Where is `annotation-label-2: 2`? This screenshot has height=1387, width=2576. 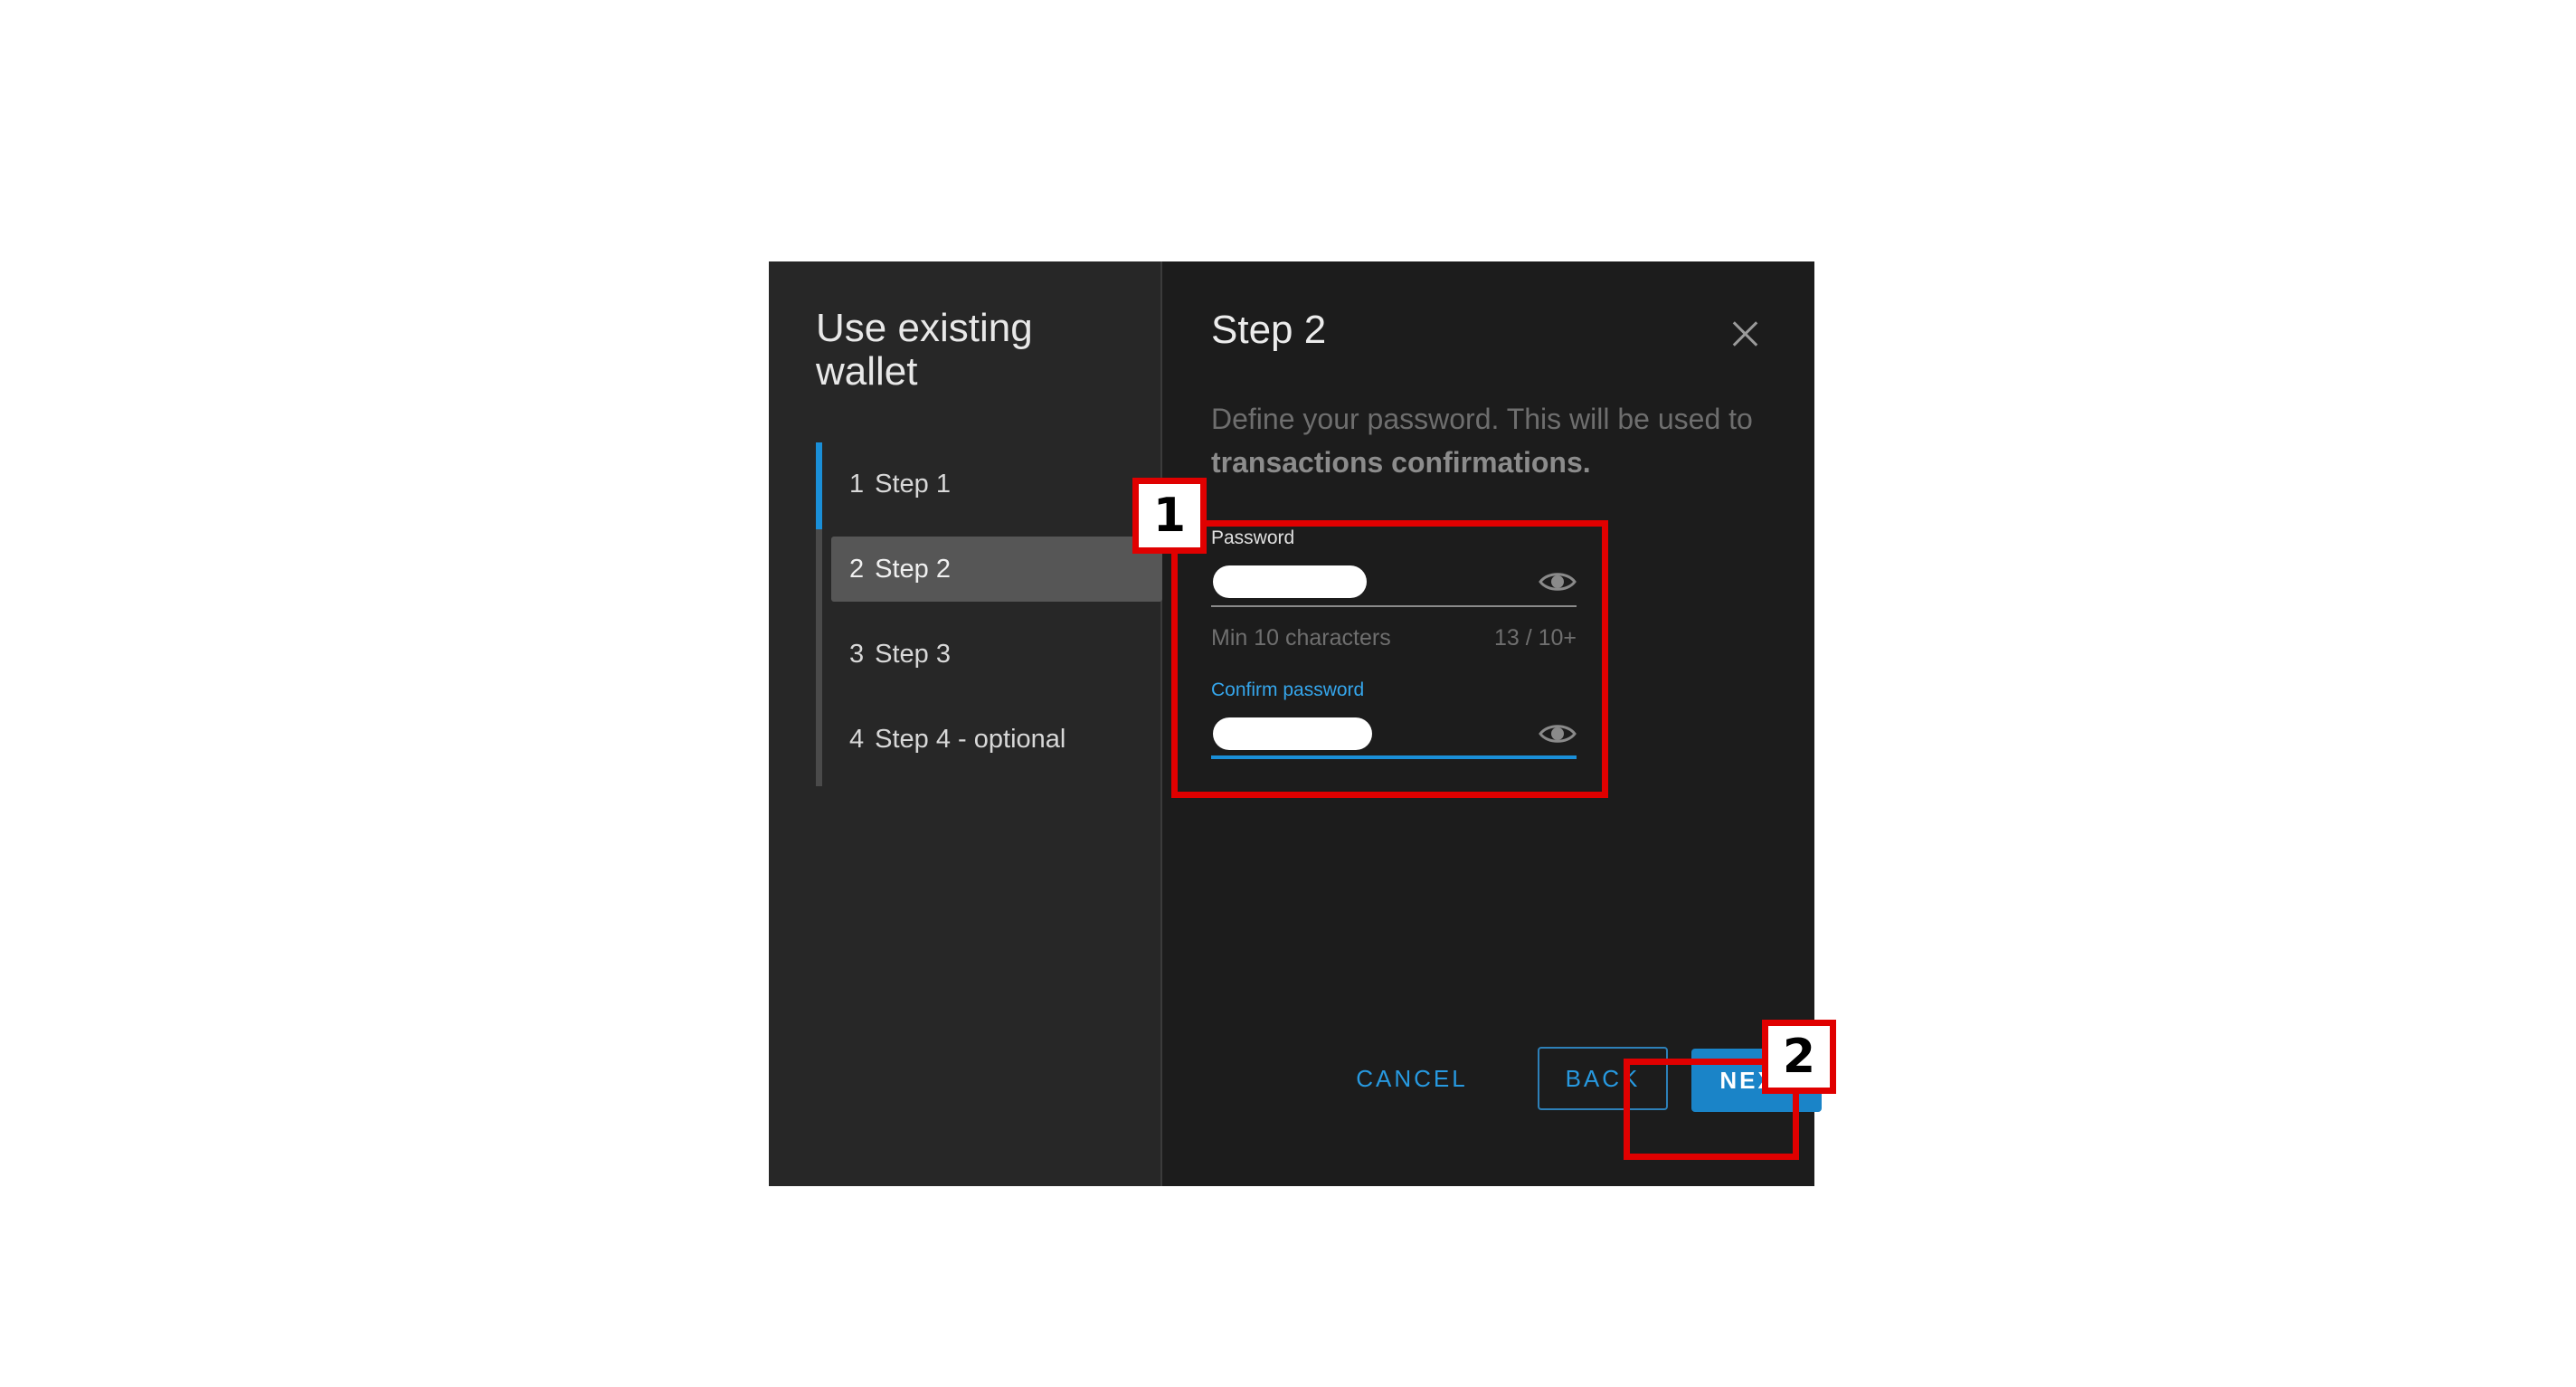 annotation-label-2: 2 is located at coordinates (1799, 1057).